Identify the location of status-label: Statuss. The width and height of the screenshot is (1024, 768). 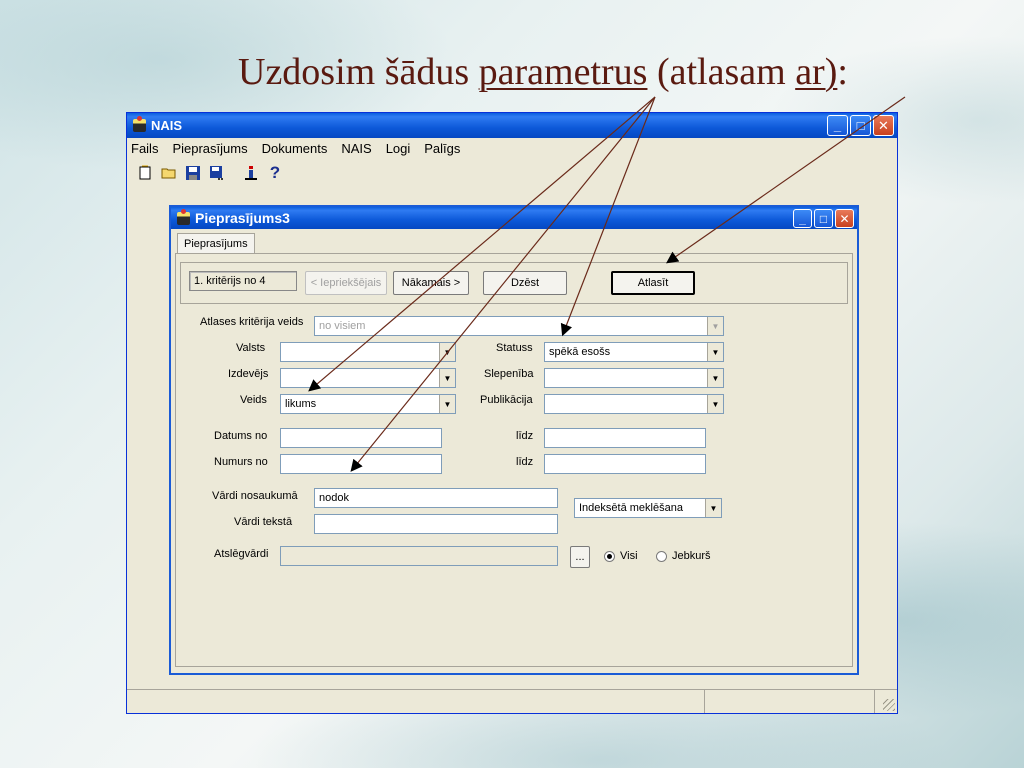
(514, 348).